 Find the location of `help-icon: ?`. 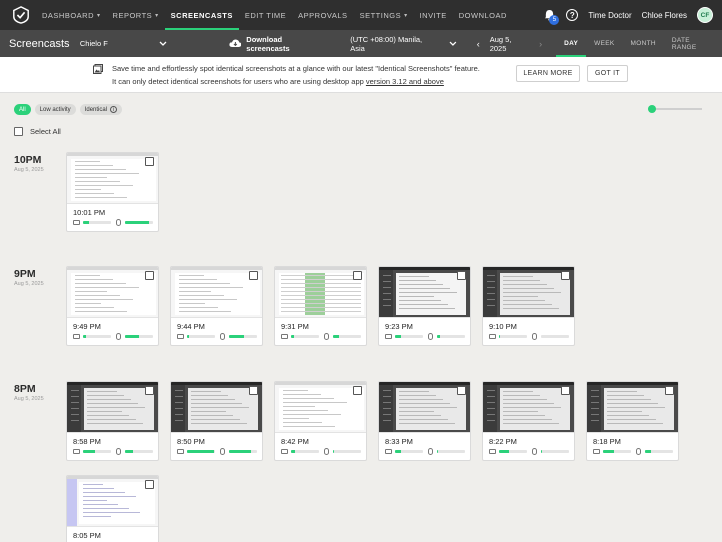

help-icon: ? is located at coordinates (572, 15).